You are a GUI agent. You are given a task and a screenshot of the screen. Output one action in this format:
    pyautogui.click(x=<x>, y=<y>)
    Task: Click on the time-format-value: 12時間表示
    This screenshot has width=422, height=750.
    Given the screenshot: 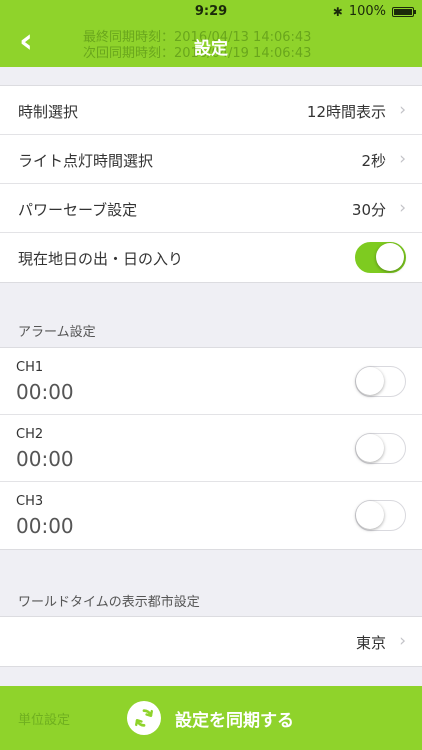 What is the action you would take?
    pyautogui.click(x=346, y=112)
    